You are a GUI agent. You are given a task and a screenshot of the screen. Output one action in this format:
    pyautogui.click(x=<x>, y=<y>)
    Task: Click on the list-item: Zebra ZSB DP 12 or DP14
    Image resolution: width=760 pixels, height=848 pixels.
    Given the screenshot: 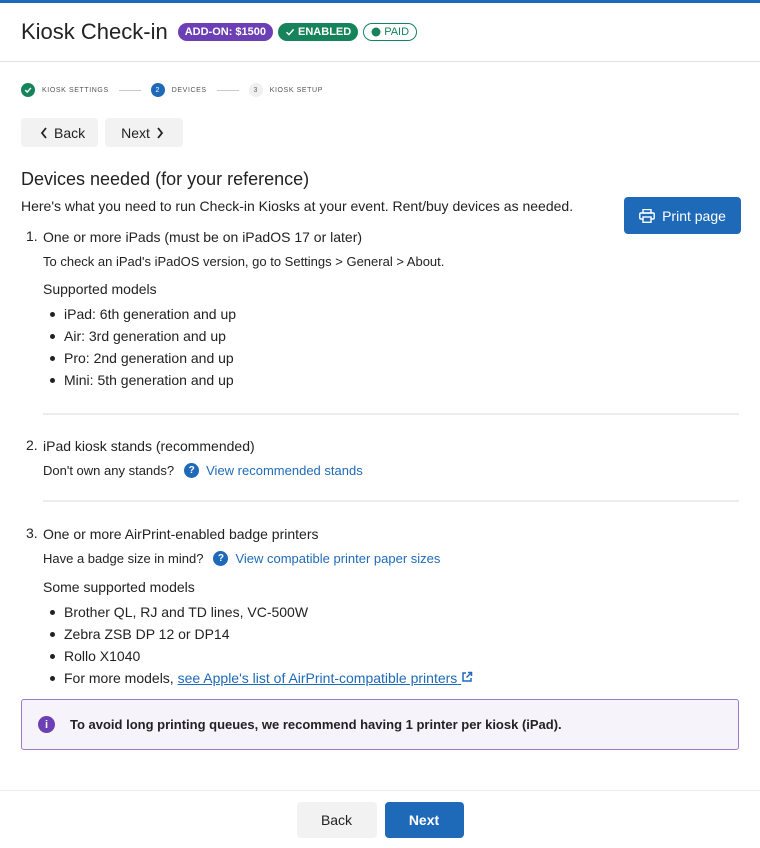 What is the action you would take?
    pyautogui.click(x=391, y=634)
    